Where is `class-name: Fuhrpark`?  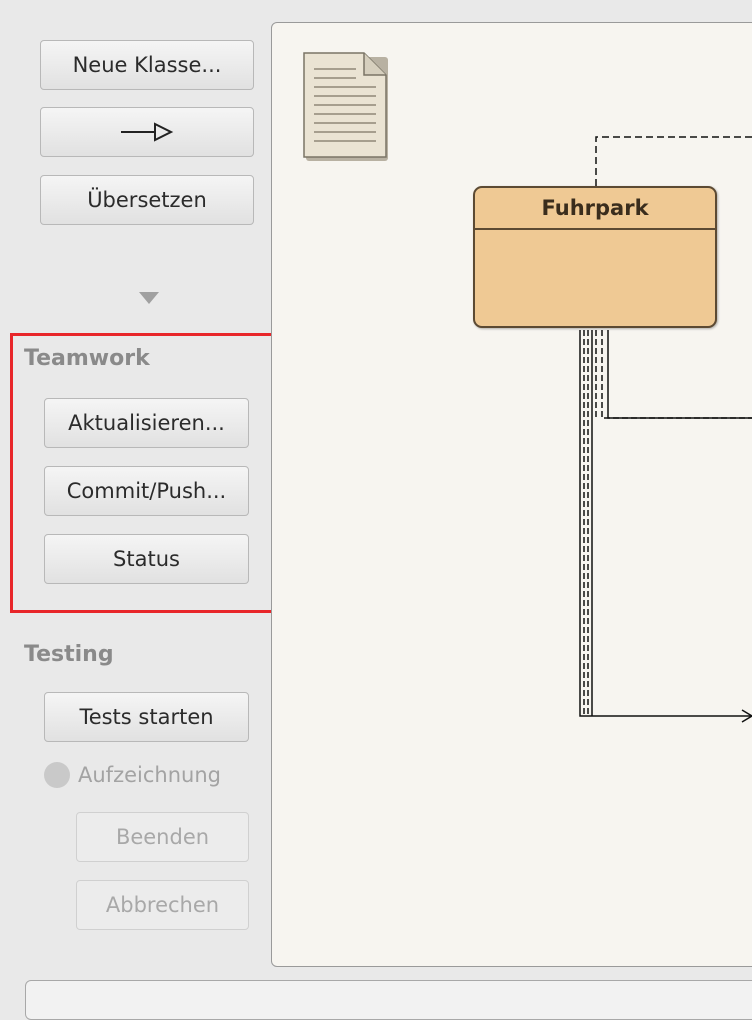
class-name: Fuhrpark is located at coordinates (595, 209).